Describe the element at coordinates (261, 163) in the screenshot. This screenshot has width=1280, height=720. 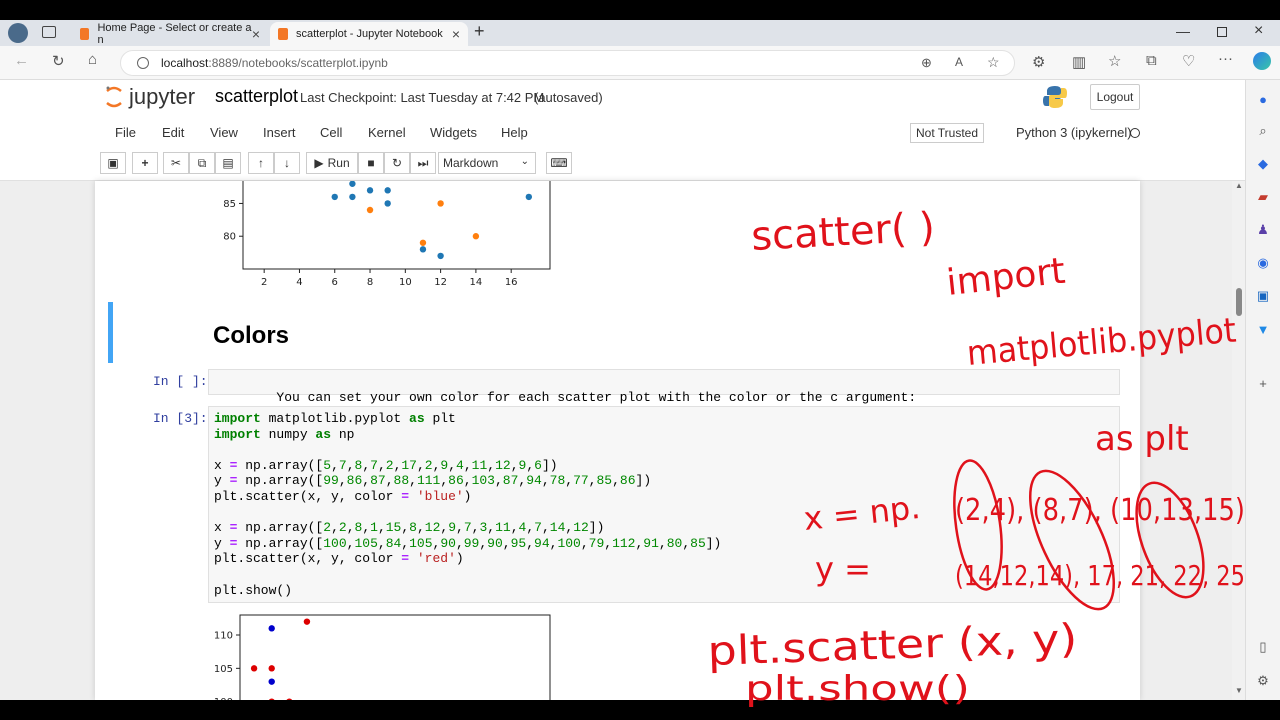
I see `move-up-button: ↑` at that location.